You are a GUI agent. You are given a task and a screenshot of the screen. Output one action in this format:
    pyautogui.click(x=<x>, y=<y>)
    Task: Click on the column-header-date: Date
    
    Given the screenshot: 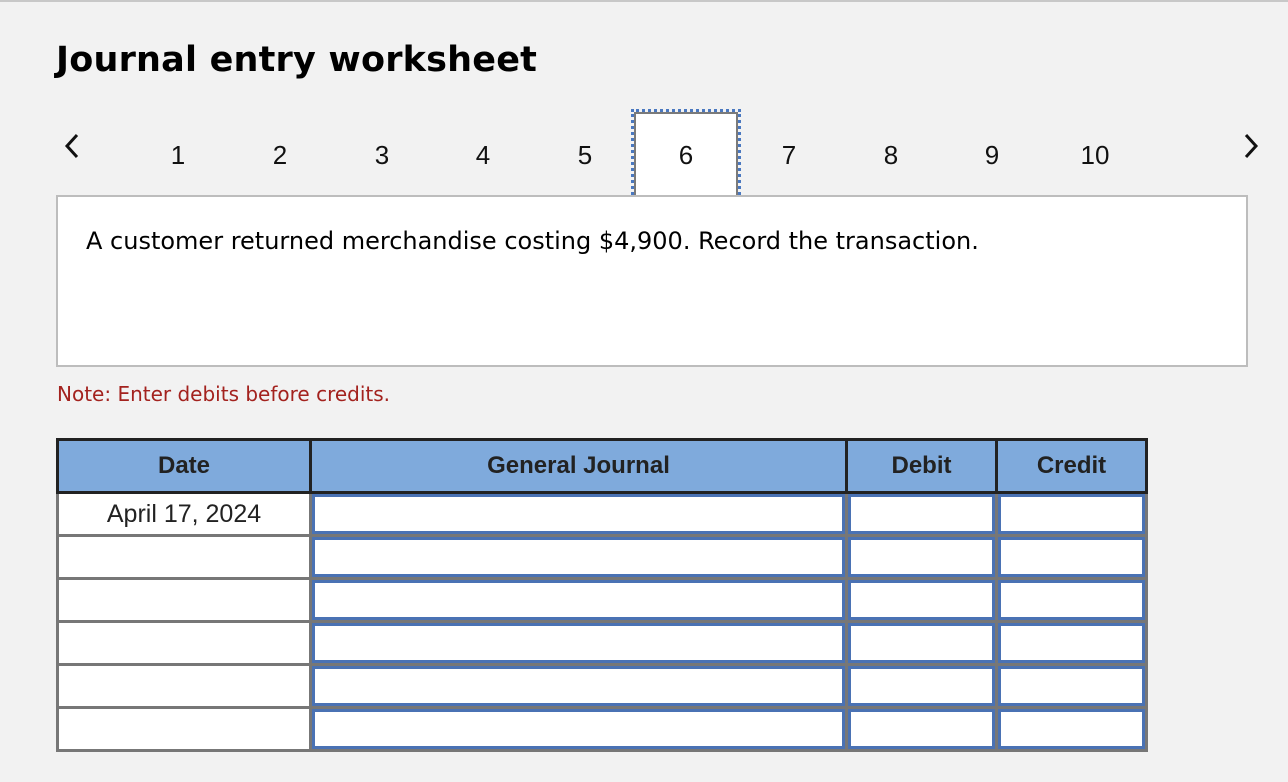 What is the action you would take?
    pyautogui.click(x=184, y=466)
    